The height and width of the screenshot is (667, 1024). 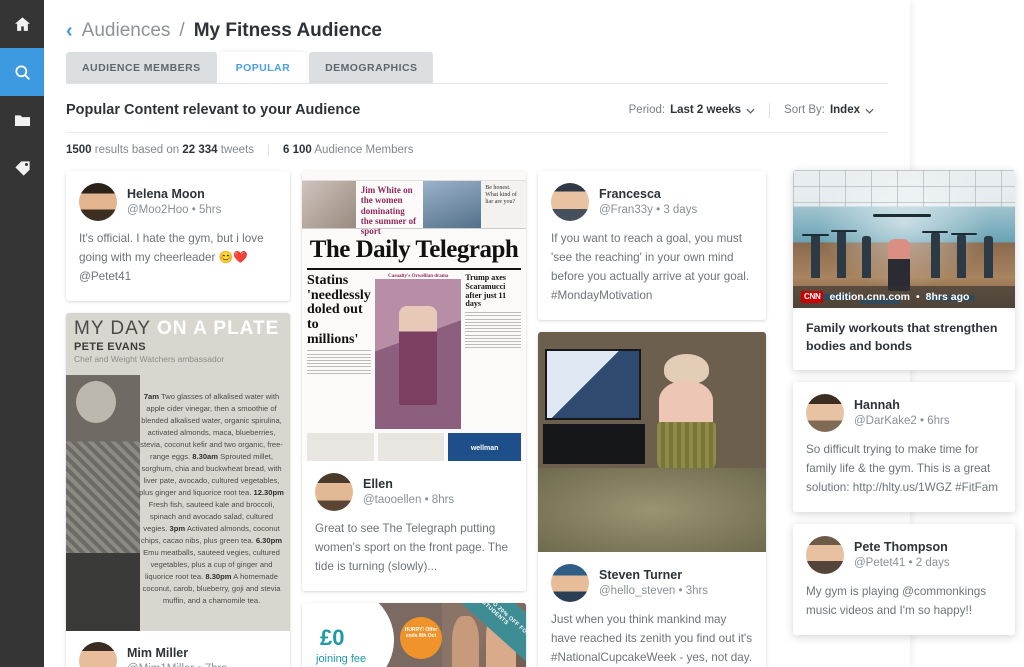 What do you see at coordinates (477, 26) in the screenshot?
I see `breadcrumb: ‹ Audiences / My Fitness Audience` at bounding box center [477, 26].